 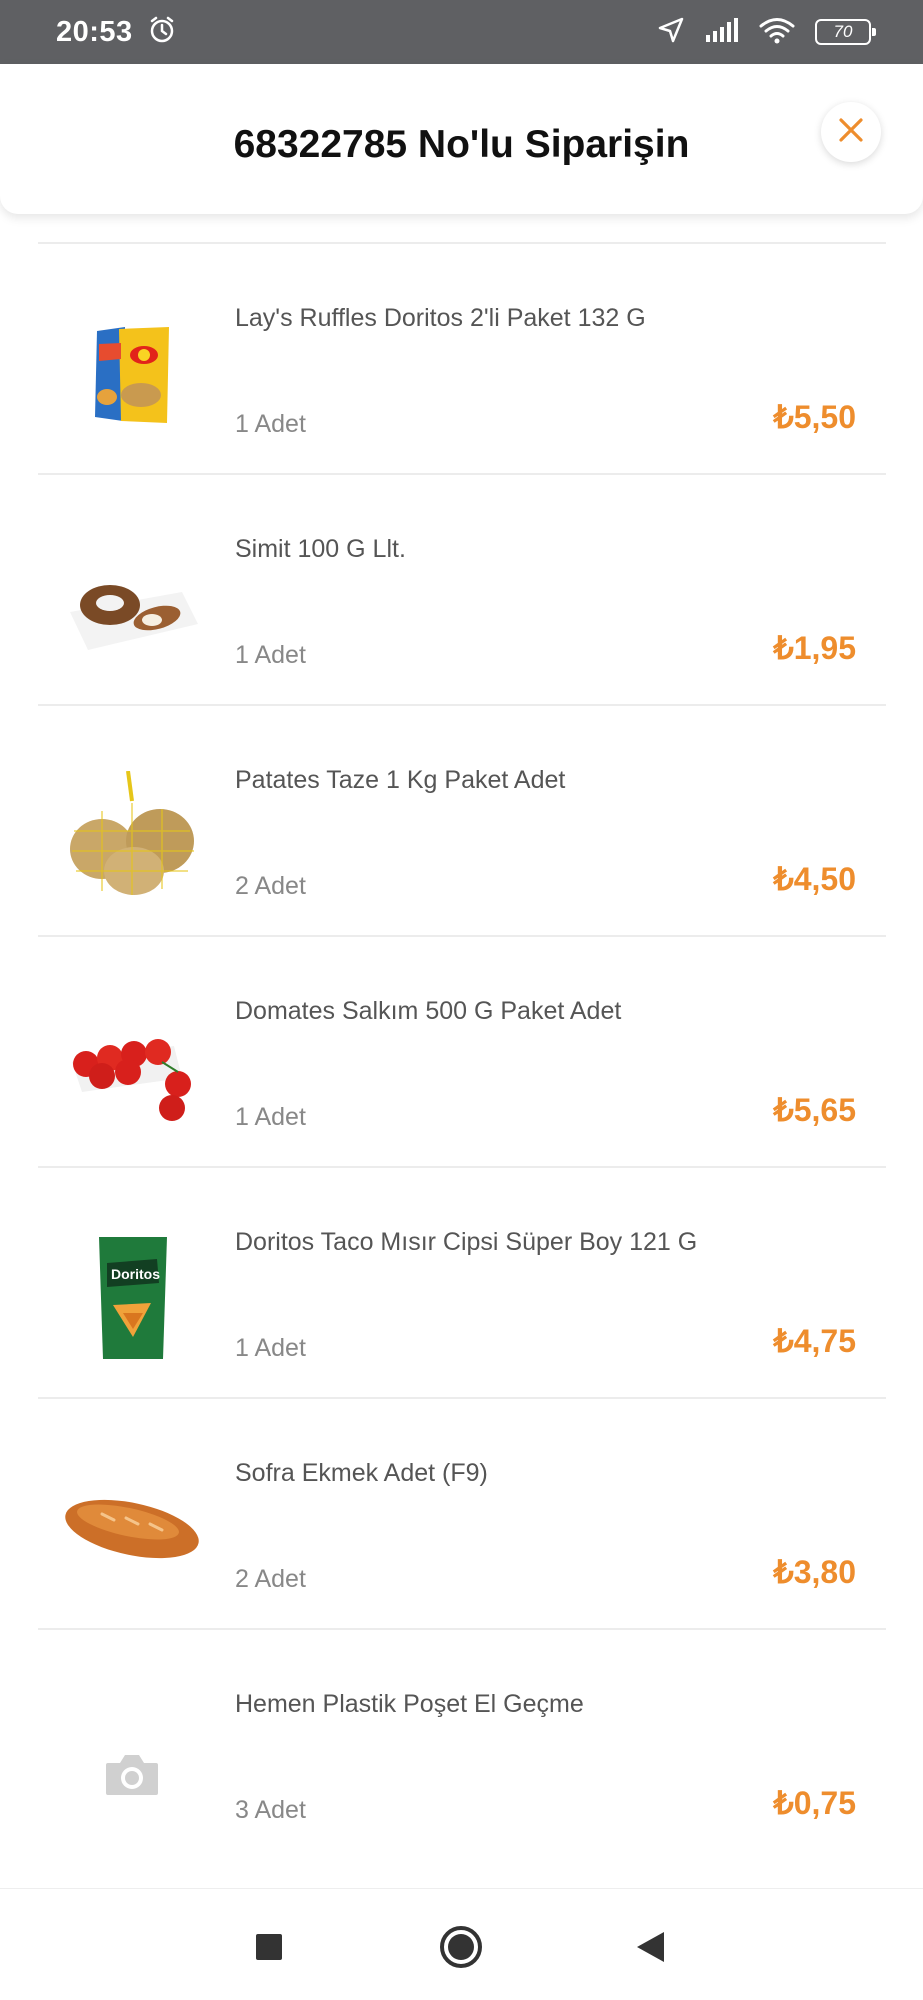 What do you see at coordinates (400, 780) in the screenshot?
I see `item-name: Patates Taze 1 Kg Paket Adet` at bounding box center [400, 780].